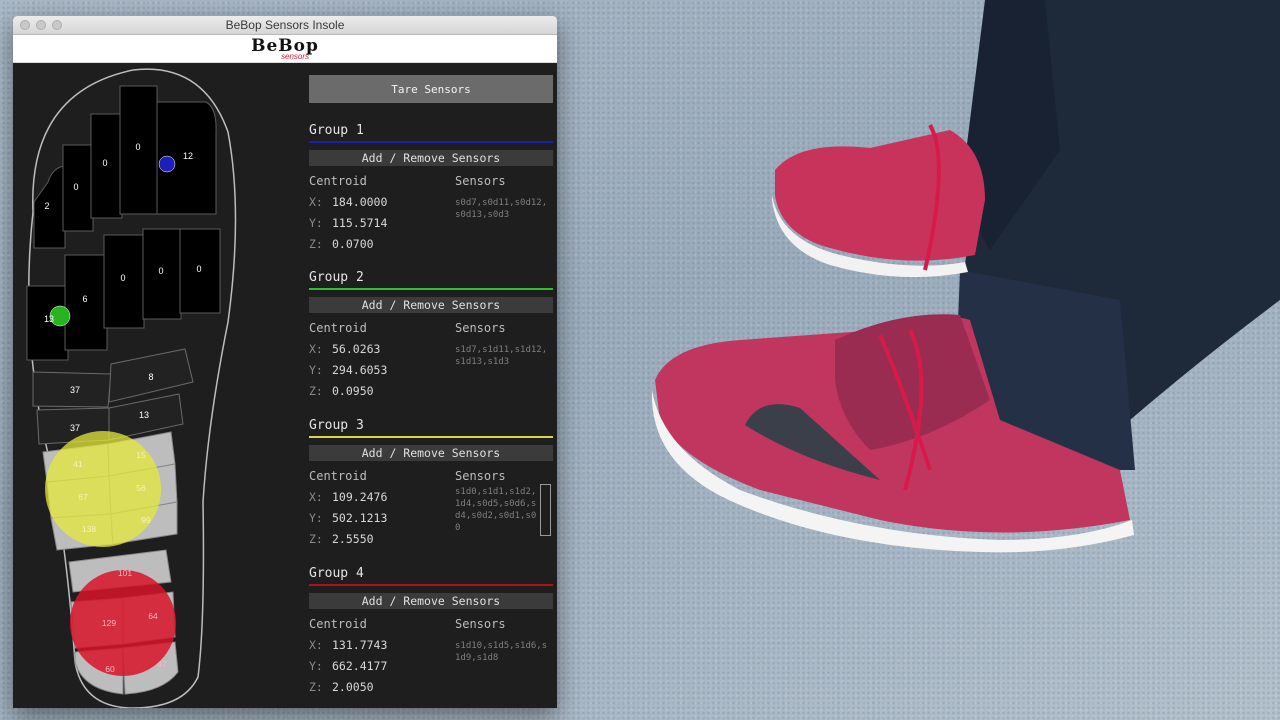 This screenshot has width=1280, height=720. Describe the element at coordinates (316, 223) in the screenshot. I see `group-1-y-label: Y:` at that location.